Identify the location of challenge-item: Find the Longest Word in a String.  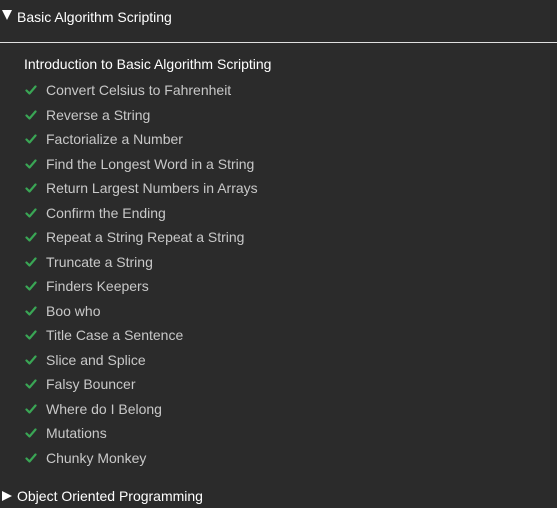
(141, 164).